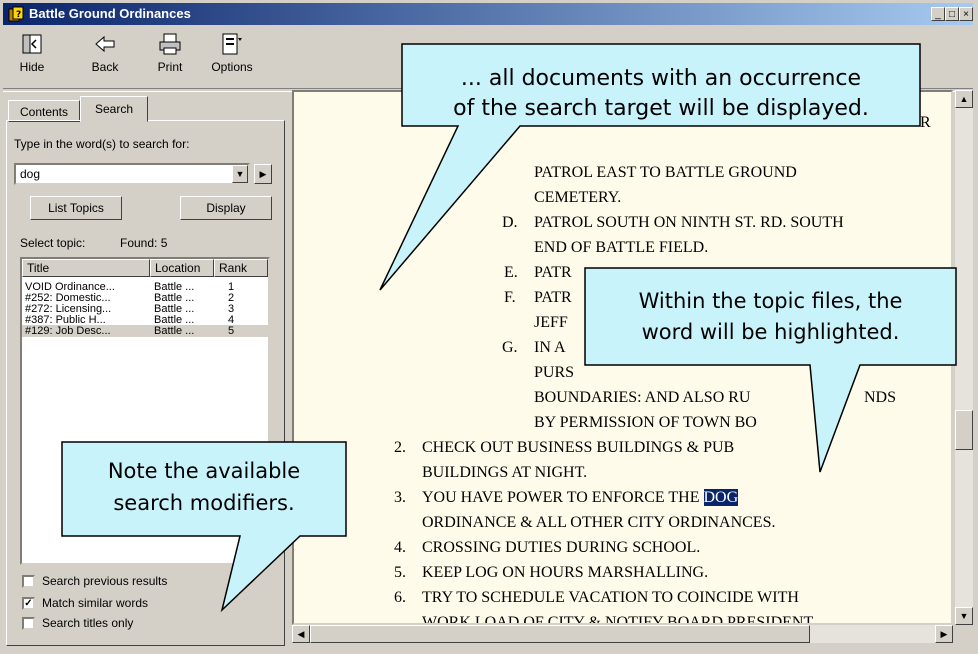 This screenshot has height=654, width=978. Describe the element at coordinates (204, 503) in the screenshot. I see `callout-left-line2: search modifiers.` at that location.